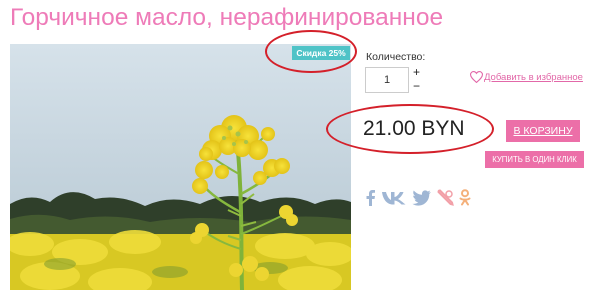 This screenshot has width=600, height=290. I want to click on buy-one-click-button: КУПИТЬ В ОДИН КЛИК, so click(534, 159).